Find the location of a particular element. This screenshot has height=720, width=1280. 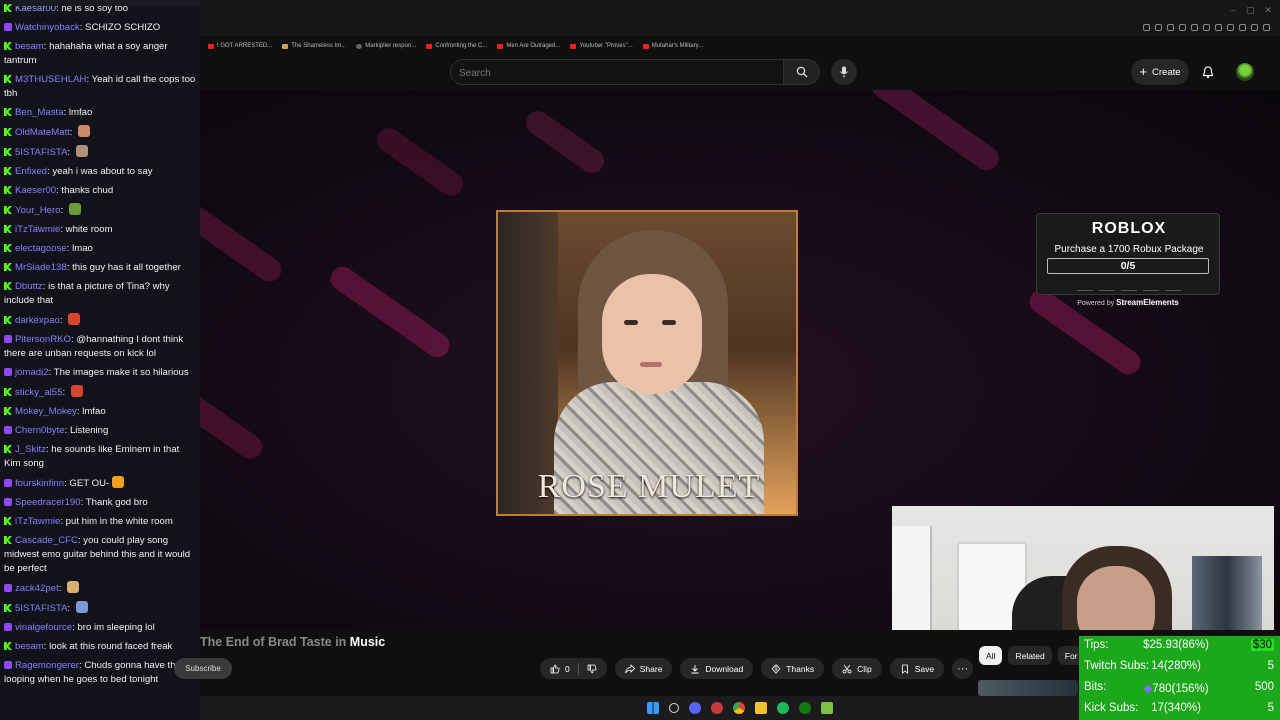

chip-related: Related is located at coordinates (1030, 655).